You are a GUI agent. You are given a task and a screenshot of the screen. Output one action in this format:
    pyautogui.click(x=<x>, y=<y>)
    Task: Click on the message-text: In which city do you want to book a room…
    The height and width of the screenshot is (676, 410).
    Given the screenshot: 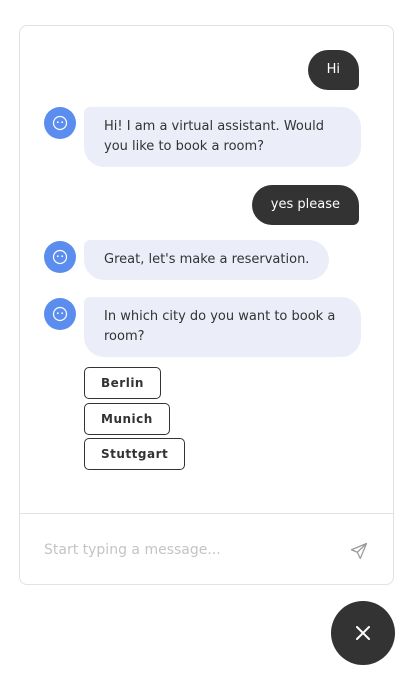 What is the action you would take?
    pyautogui.click(x=220, y=326)
    